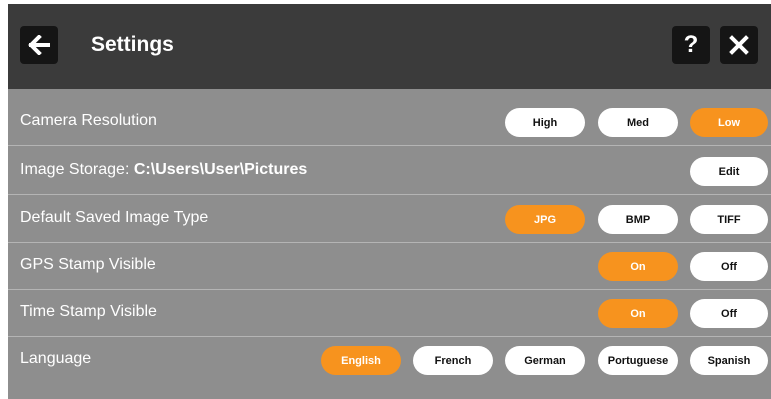 Image resolution: width=771 pixels, height=399 pixels. I want to click on gps-stamp-off-button: Off, so click(729, 266).